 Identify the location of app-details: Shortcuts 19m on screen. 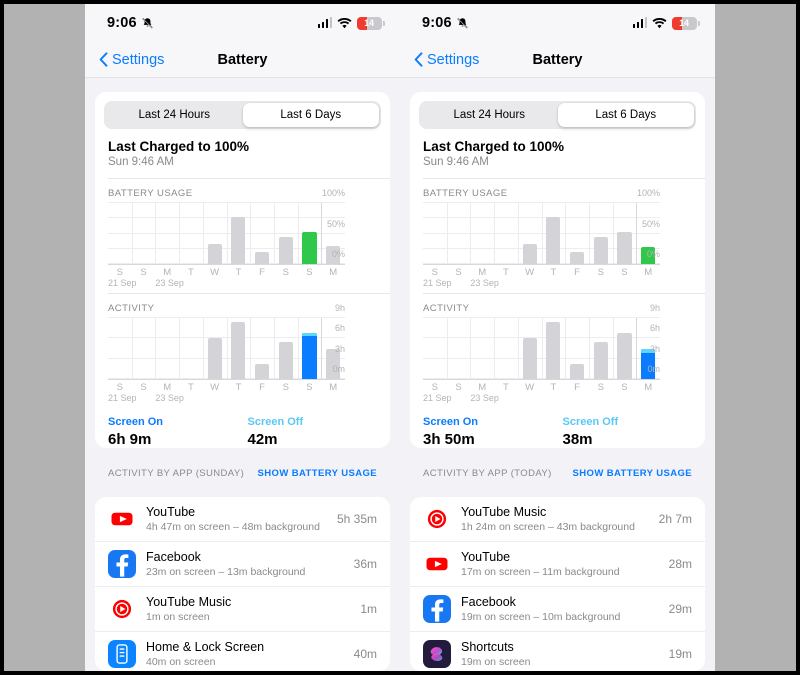
(560, 654).